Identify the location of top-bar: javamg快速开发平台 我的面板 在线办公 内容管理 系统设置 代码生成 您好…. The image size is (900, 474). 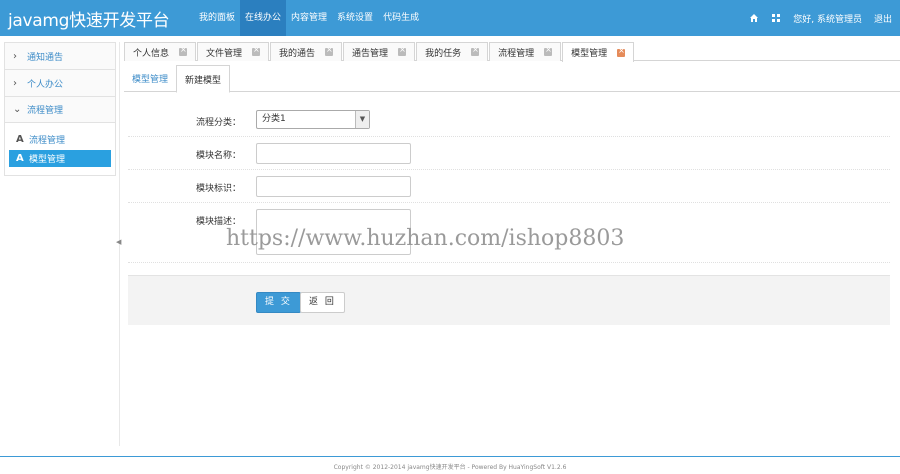
(450, 18).